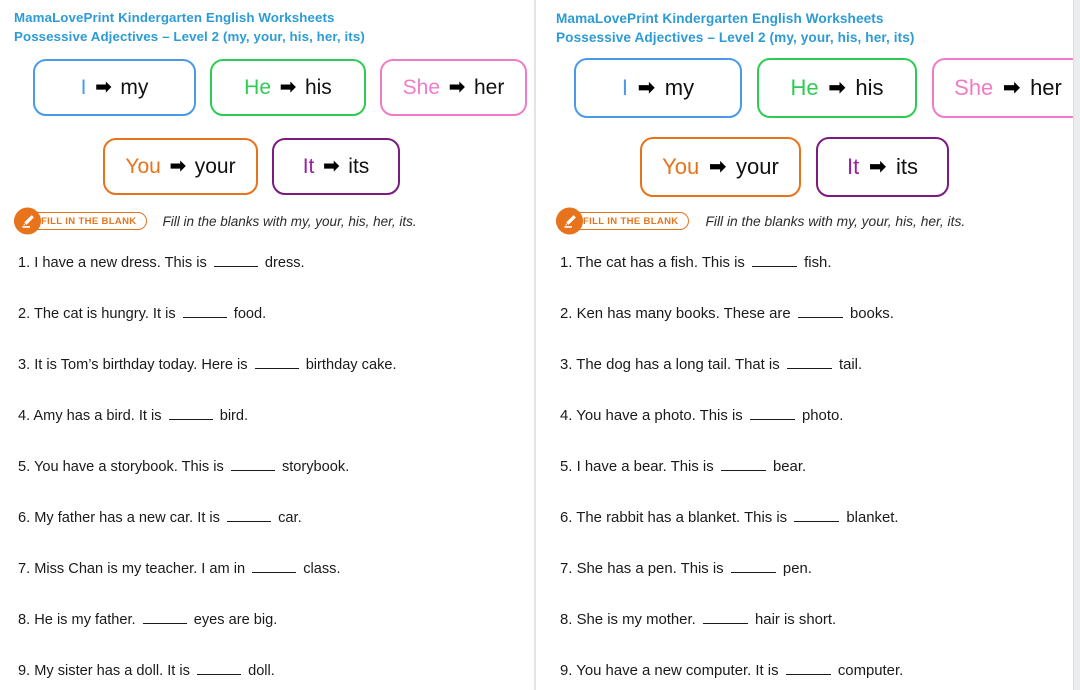 The width and height of the screenshot is (1080, 690). Describe the element at coordinates (250, 314) in the screenshot. I see `question-text-after: food.` at that location.